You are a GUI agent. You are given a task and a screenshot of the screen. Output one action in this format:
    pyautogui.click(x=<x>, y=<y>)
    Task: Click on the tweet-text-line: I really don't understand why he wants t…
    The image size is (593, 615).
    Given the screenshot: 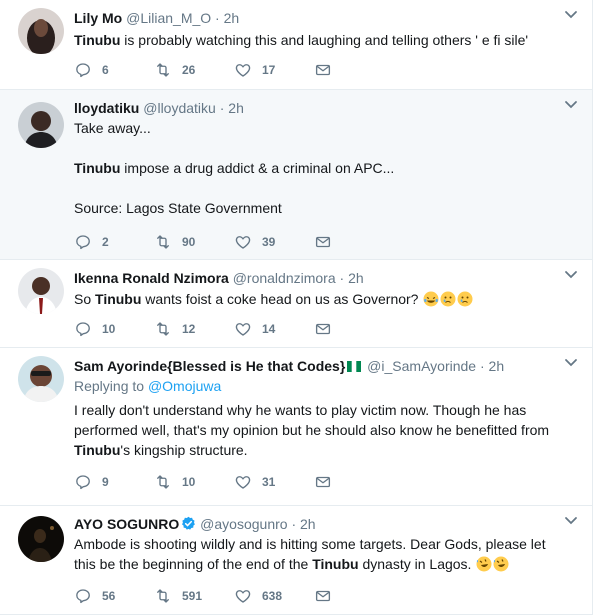 What is the action you would take?
    pyautogui.click(x=312, y=430)
    